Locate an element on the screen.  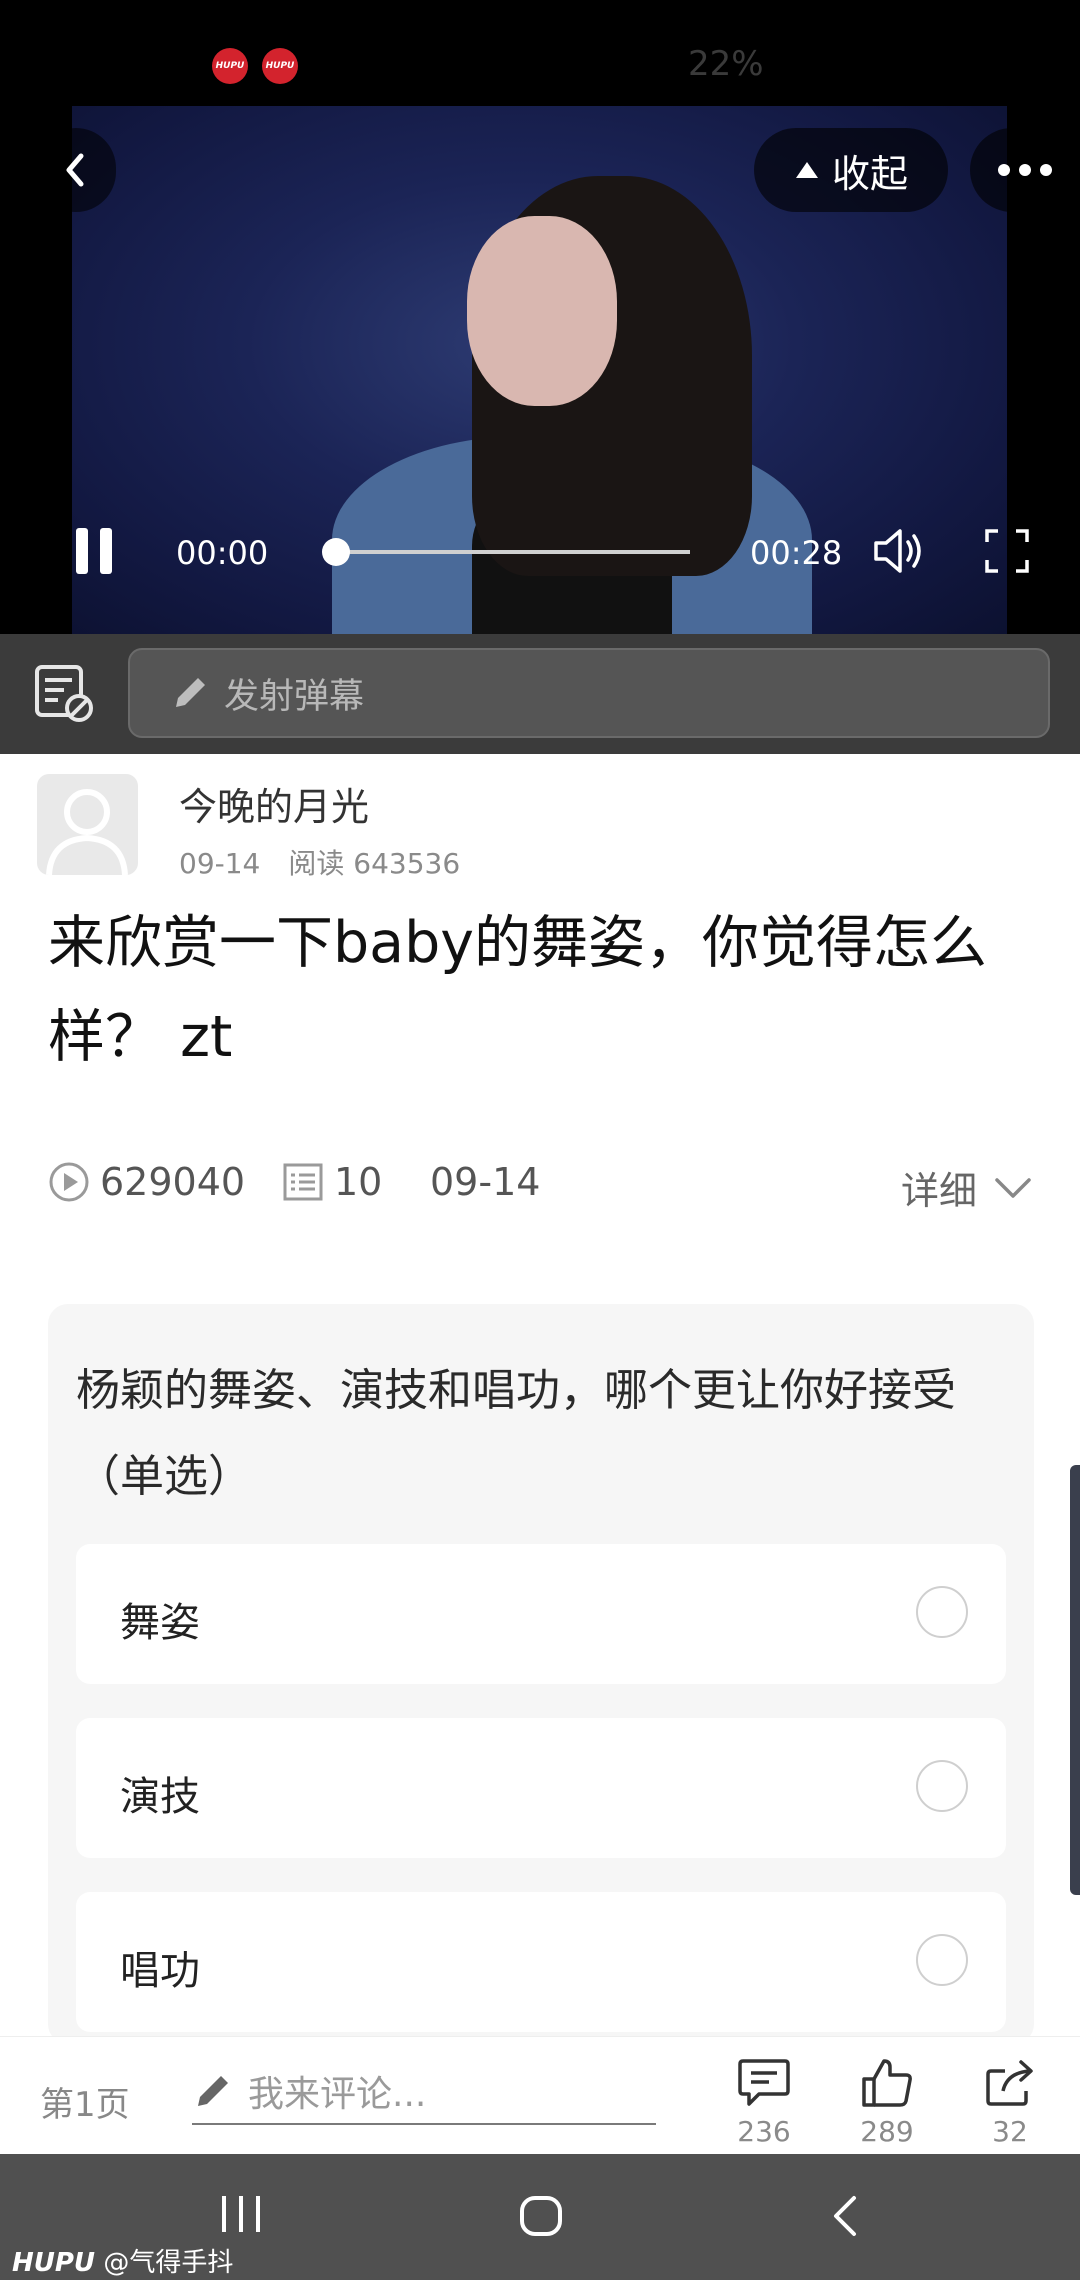
video-controls: 00:00 00:28 is located at coordinates (550, 550).